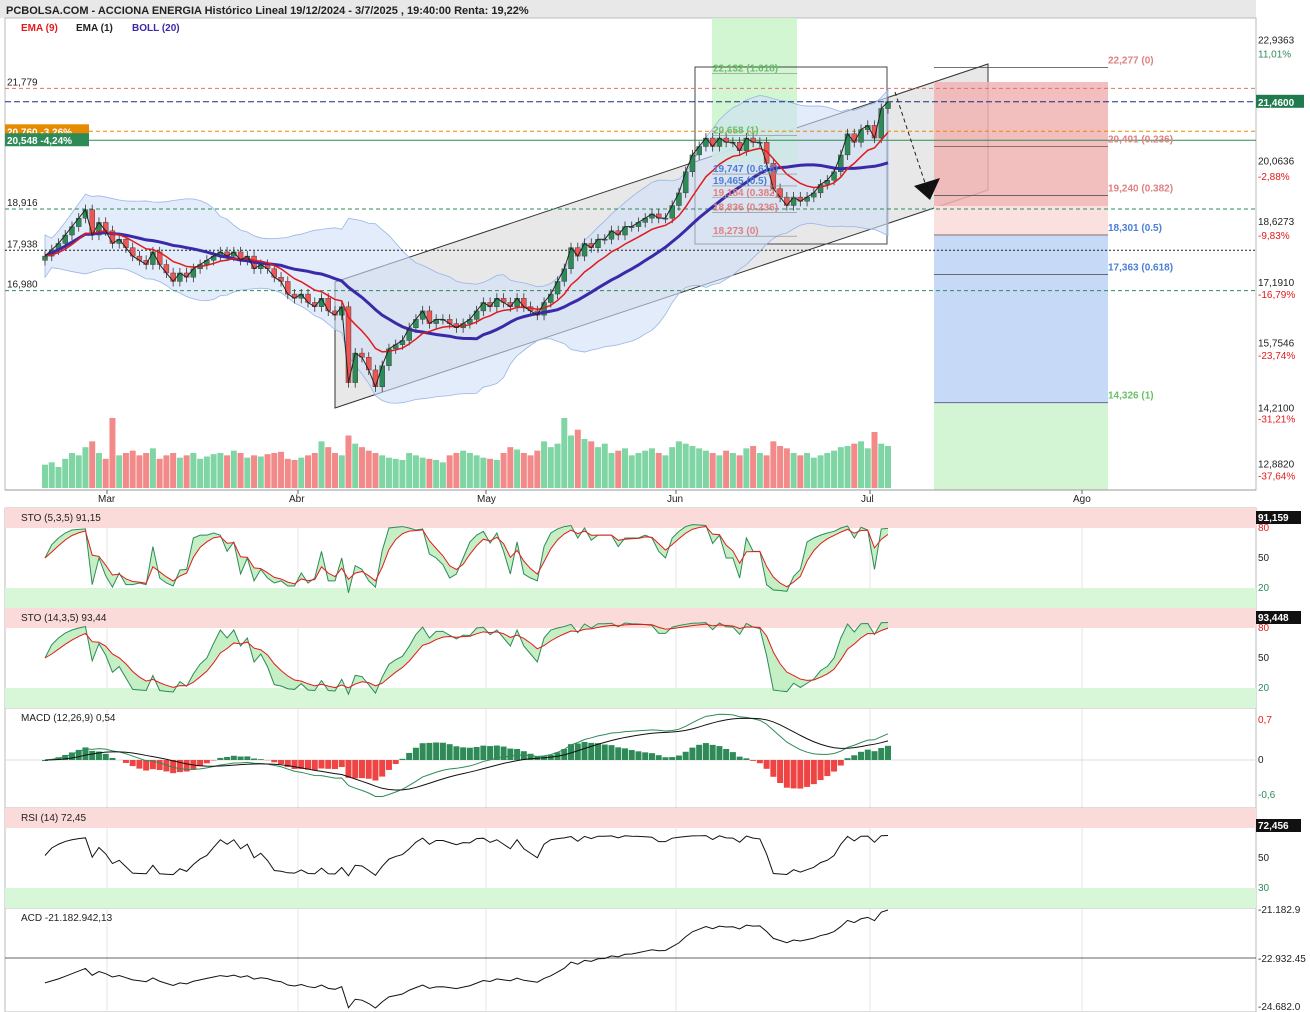  I want to click on pct-tick-label: 11,01%, so click(1274, 55).